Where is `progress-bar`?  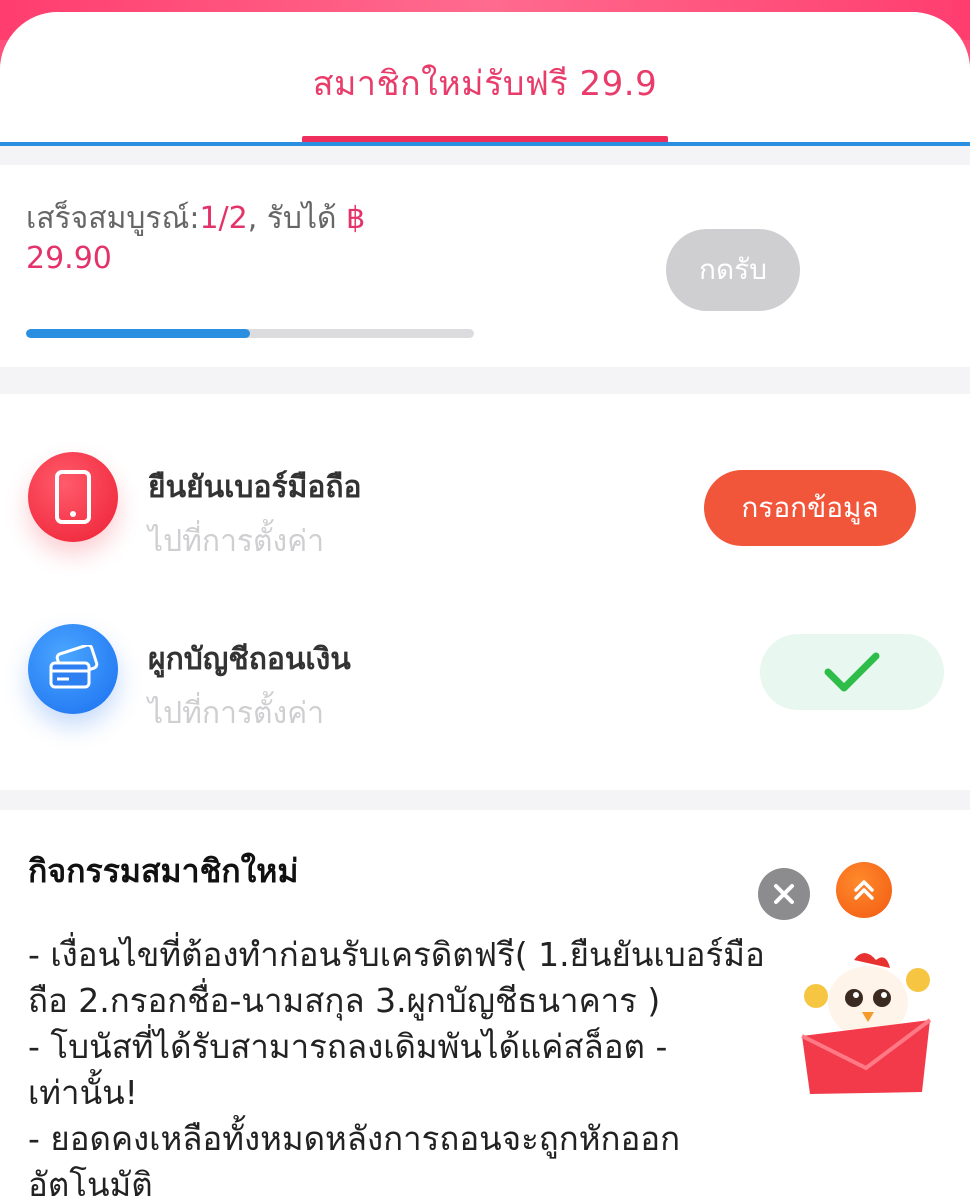 progress-bar is located at coordinates (250, 333).